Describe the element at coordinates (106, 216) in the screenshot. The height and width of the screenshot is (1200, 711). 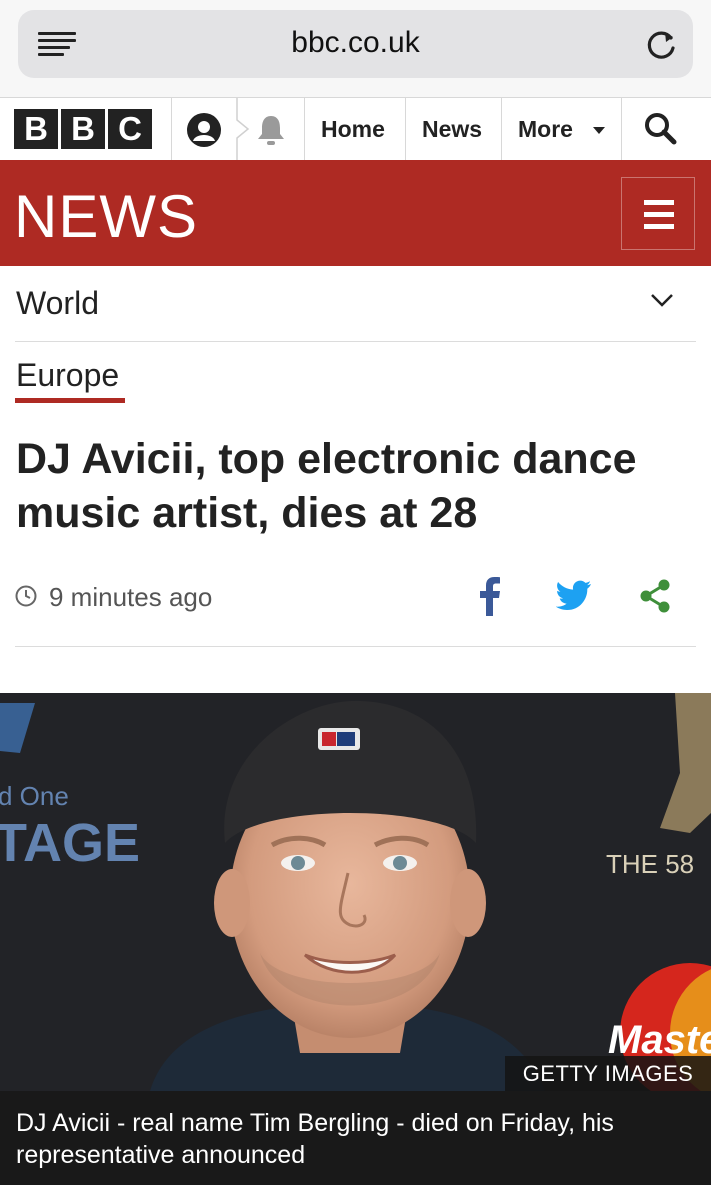
I see `news-wordmark: NEWS` at that location.